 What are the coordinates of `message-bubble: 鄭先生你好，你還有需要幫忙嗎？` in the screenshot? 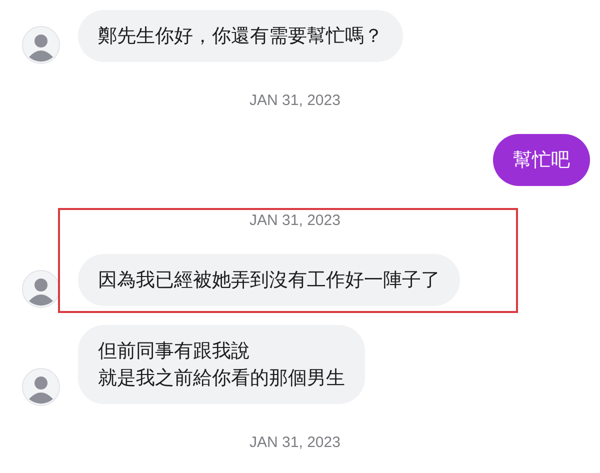 It's located at (240, 36).